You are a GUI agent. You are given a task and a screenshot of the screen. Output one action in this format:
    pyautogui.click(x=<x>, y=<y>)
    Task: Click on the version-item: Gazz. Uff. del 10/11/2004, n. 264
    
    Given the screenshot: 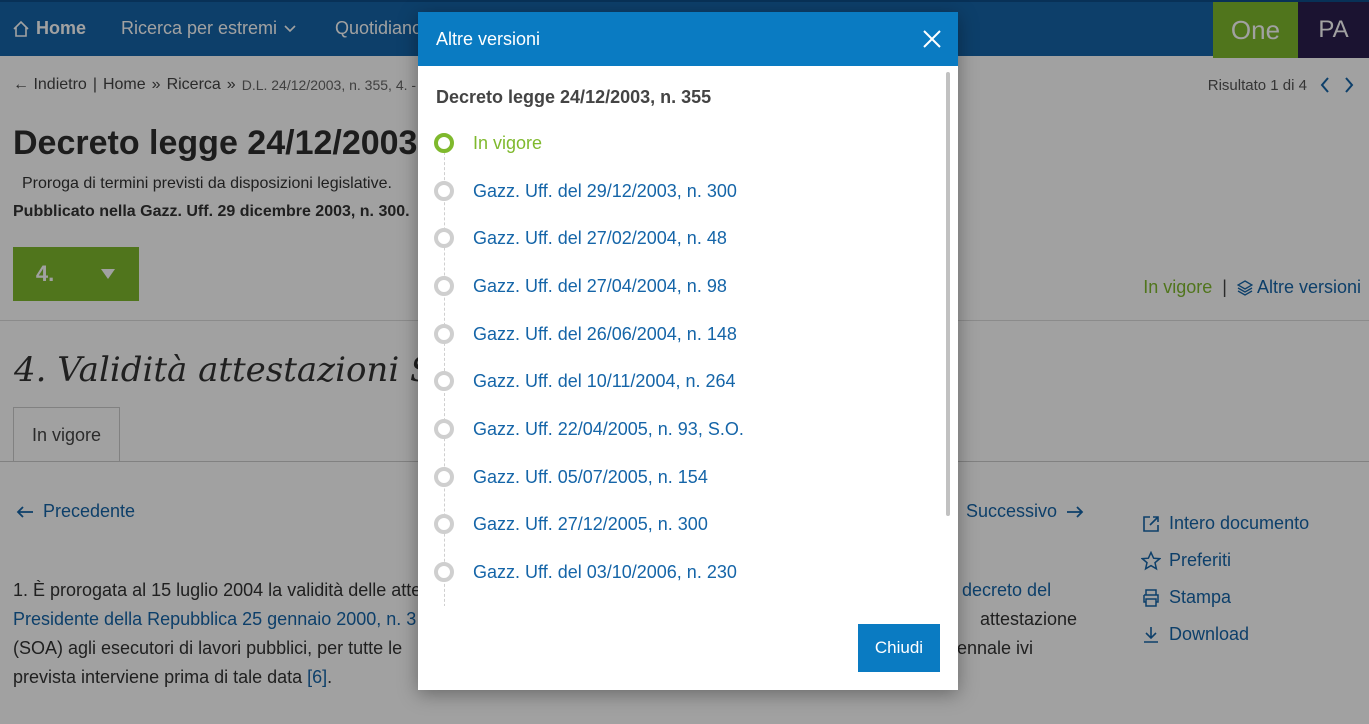 What is the action you would take?
    pyautogui.click(x=585, y=381)
    